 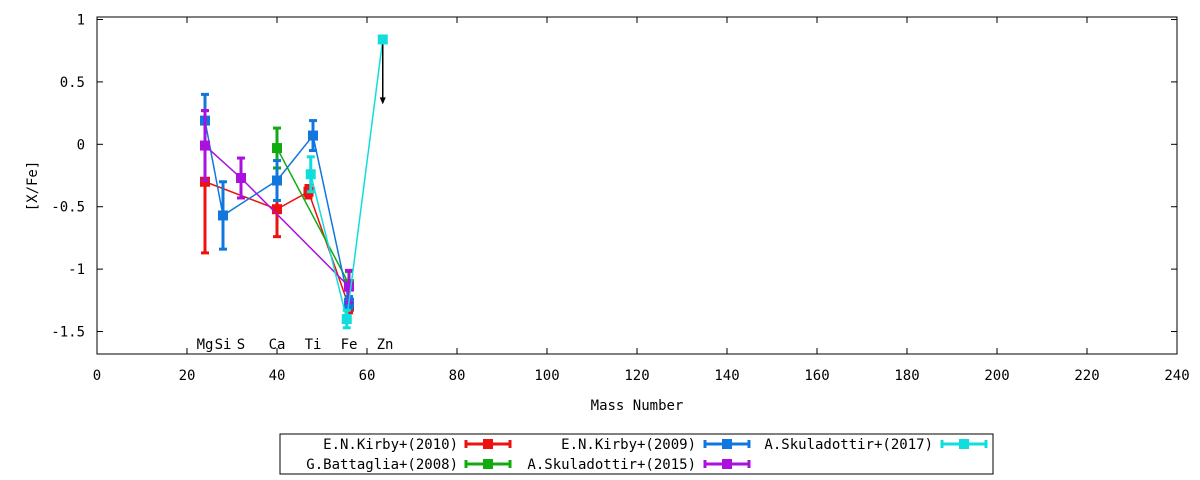 What do you see at coordinates (816, 376) in the screenshot?
I see `x-tick-label: 160` at bounding box center [816, 376].